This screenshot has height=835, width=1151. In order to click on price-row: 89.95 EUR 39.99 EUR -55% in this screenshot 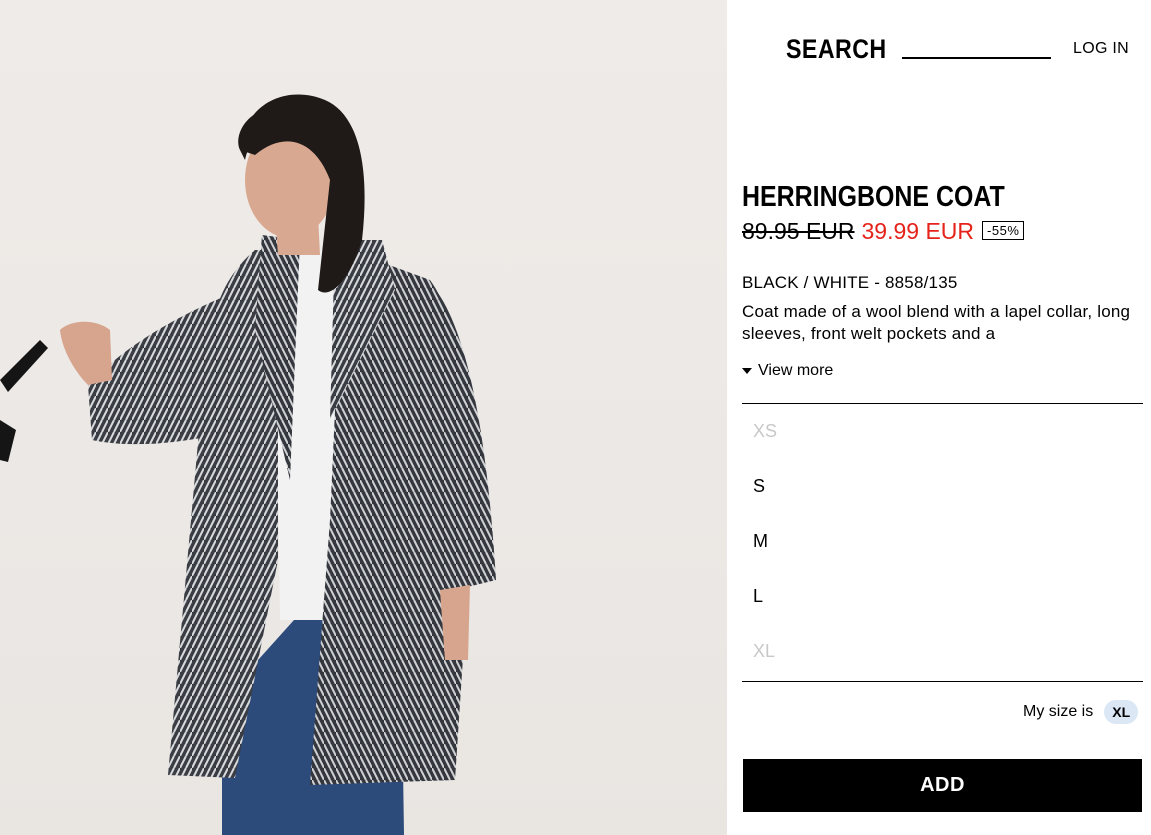, I will do `click(883, 233)`.